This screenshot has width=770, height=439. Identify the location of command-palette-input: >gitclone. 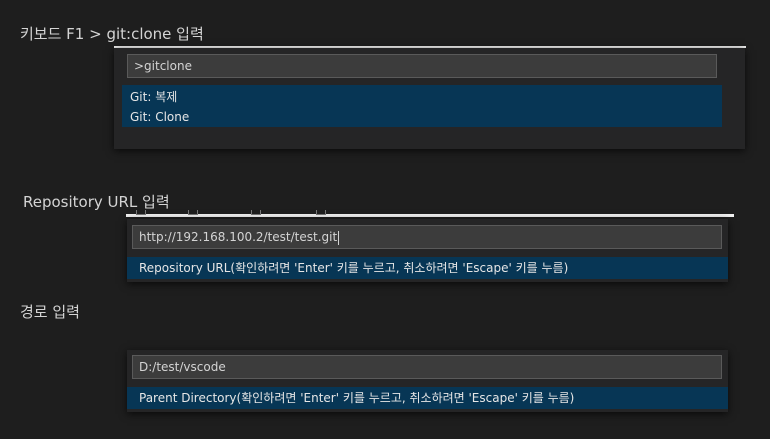
(422, 66).